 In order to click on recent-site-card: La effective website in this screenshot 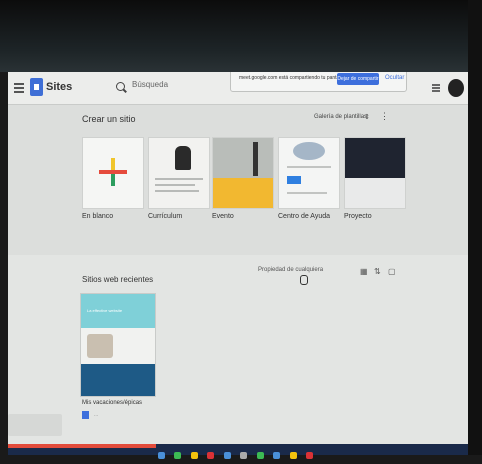, I will do `click(118, 345)`.